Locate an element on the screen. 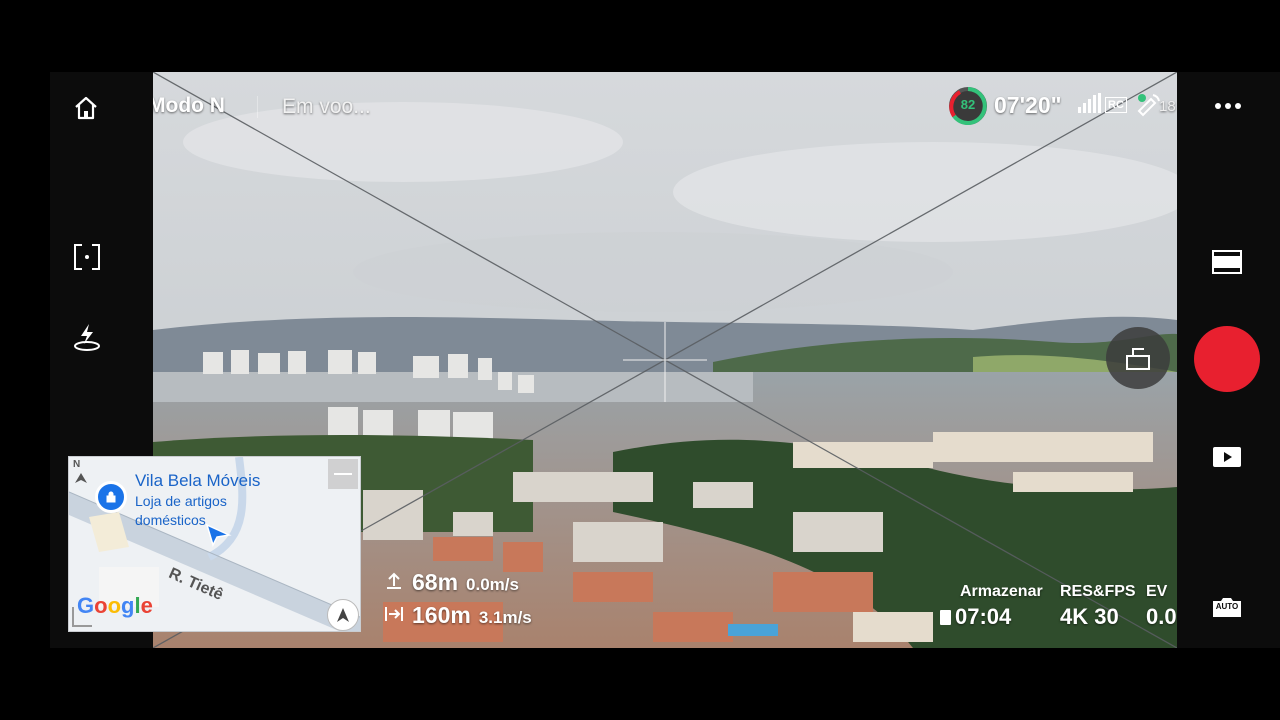 This screenshot has width=1280, height=720. vertical-speed: 0.0m/s is located at coordinates (492, 584).